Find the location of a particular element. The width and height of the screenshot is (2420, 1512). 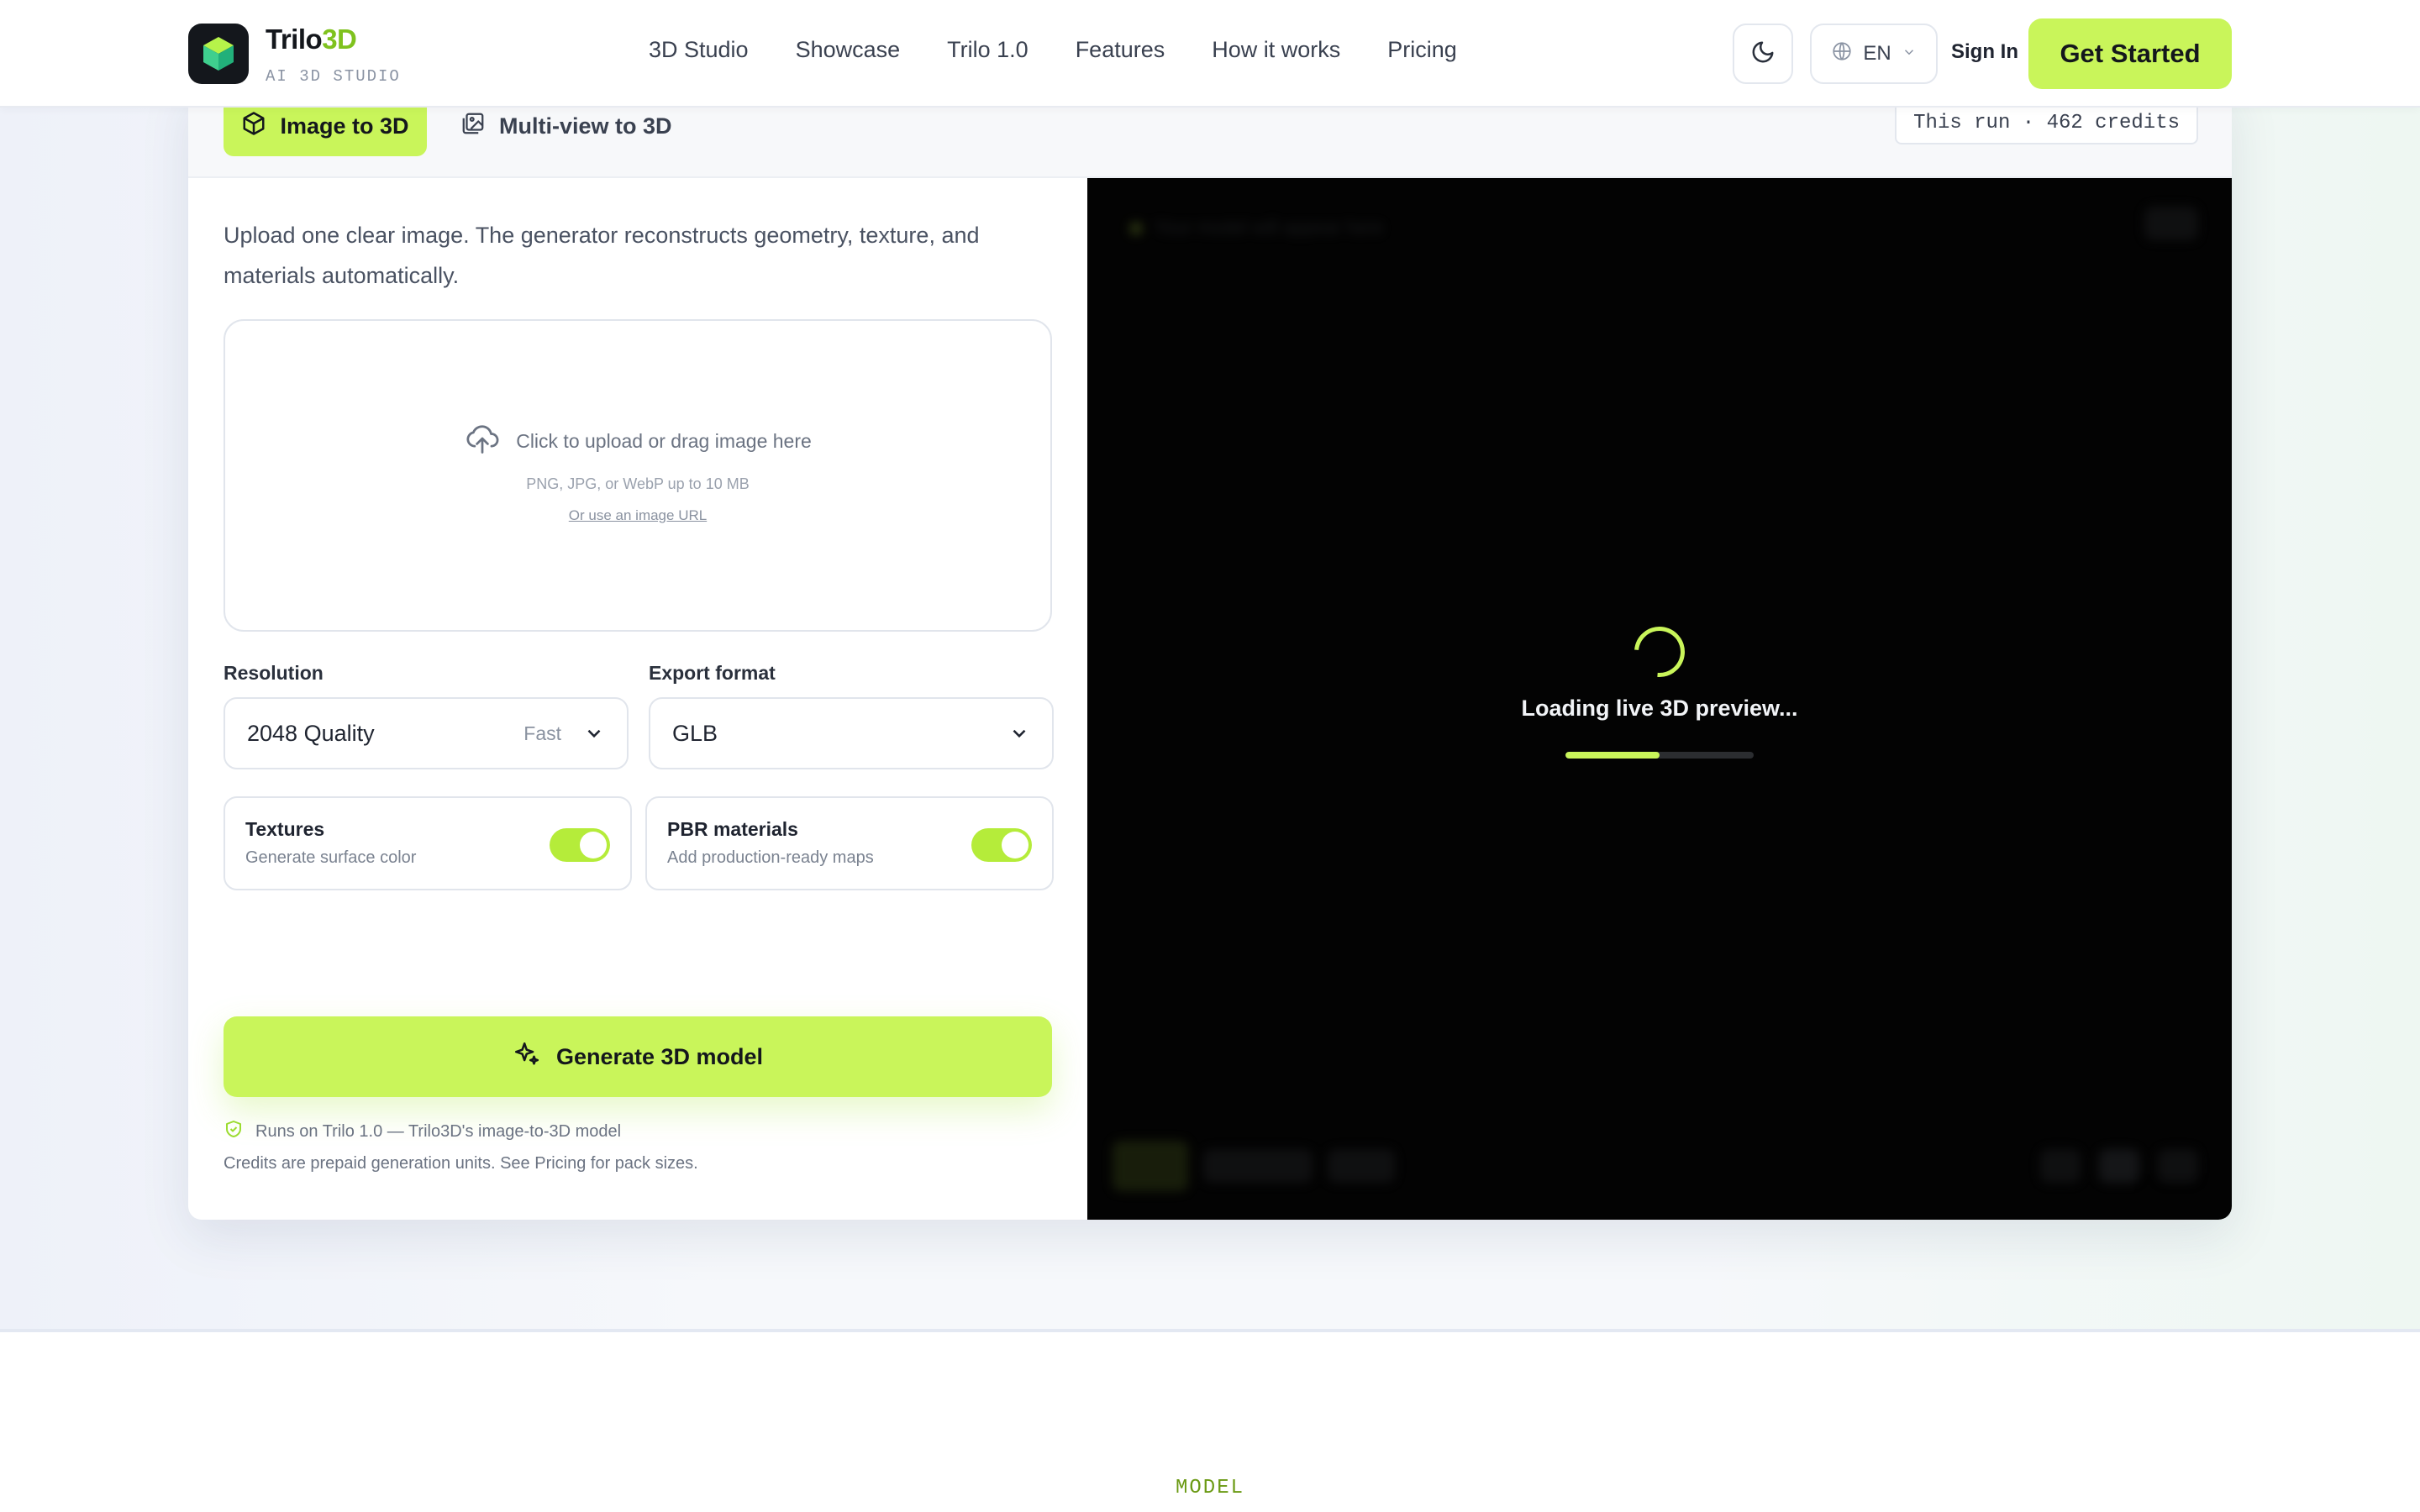

generate-3d-model-button: Generate 3D model is located at coordinates (638, 1056).